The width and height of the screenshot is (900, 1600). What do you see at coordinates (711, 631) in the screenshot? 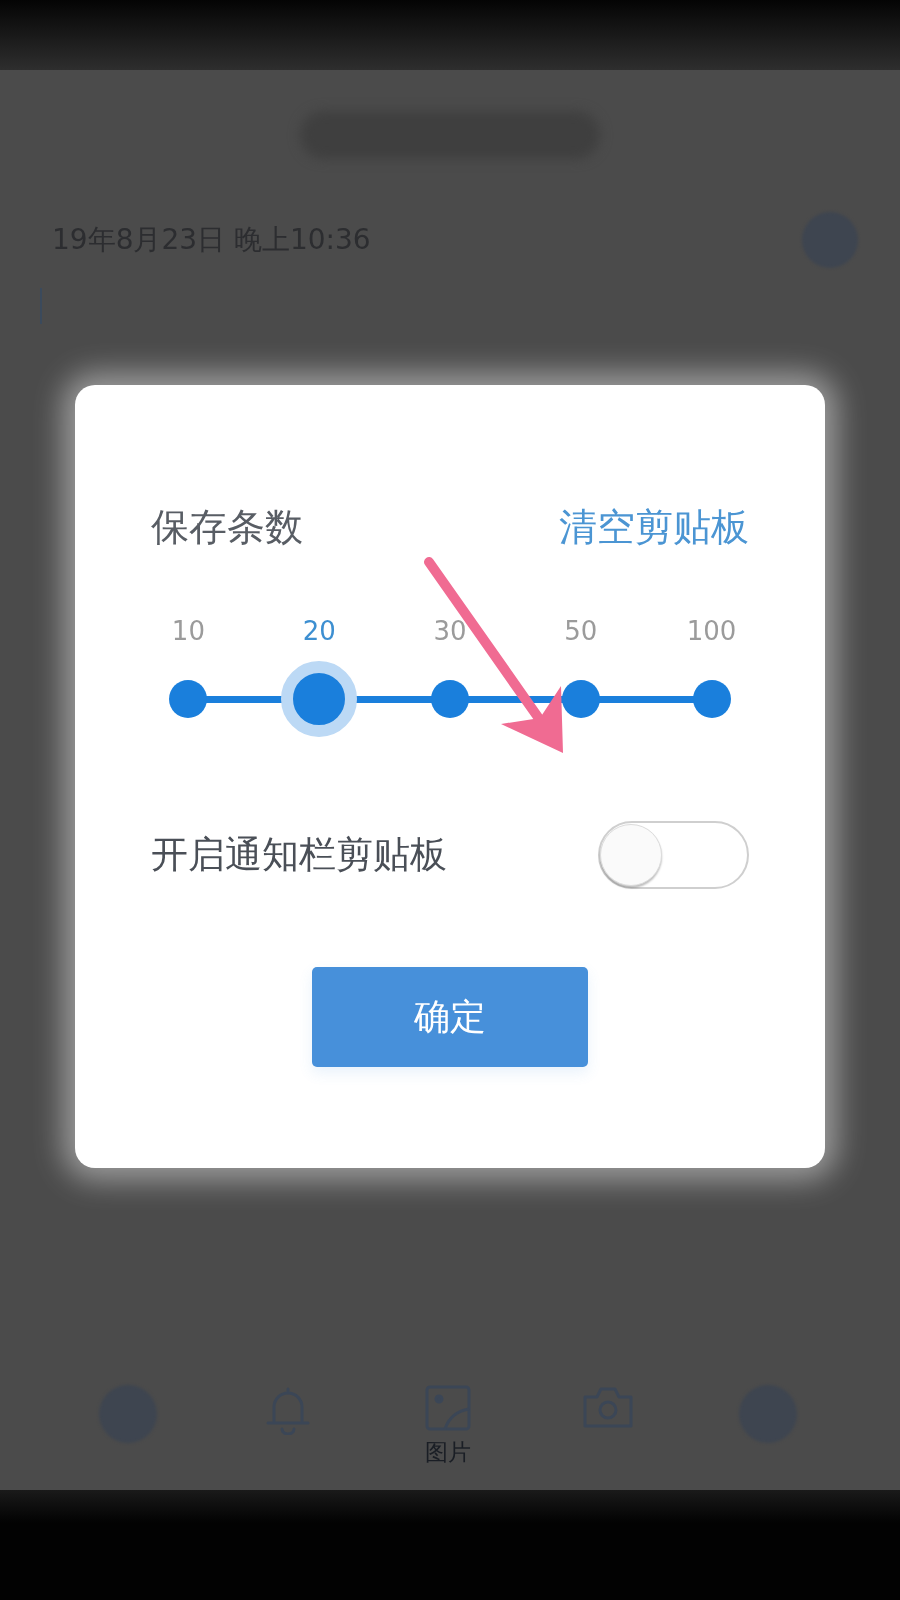
I see `slider-step-label: 100` at bounding box center [711, 631].